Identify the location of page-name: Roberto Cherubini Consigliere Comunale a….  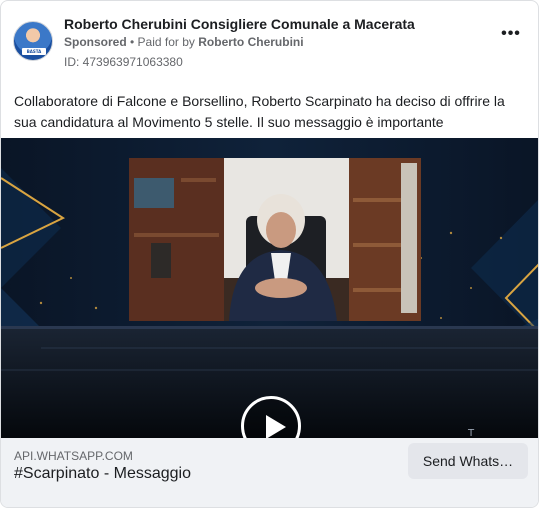
(239, 24).